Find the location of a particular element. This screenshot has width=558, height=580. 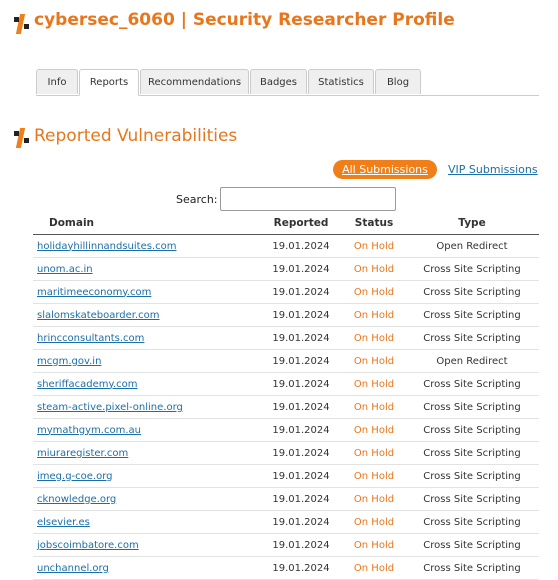

section-title: Reported Vulnerabilities is located at coordinates (136, 136).